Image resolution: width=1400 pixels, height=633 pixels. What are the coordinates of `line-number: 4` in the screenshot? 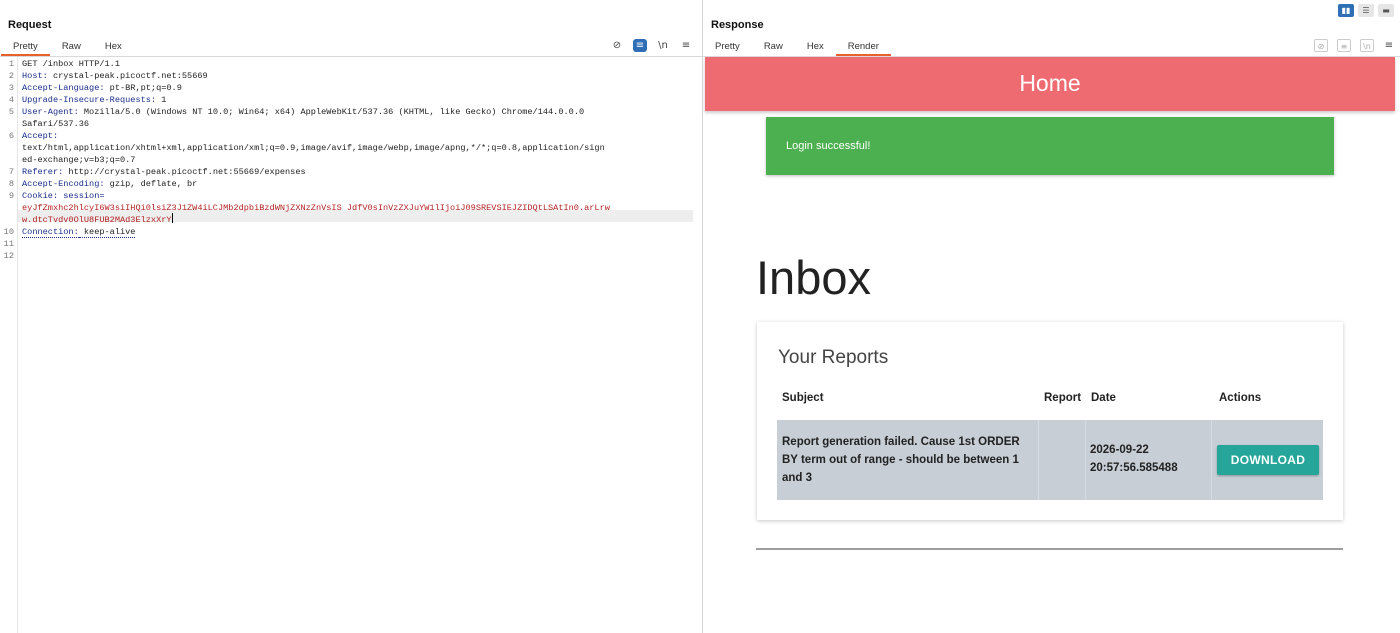 It's located at (11, 100).